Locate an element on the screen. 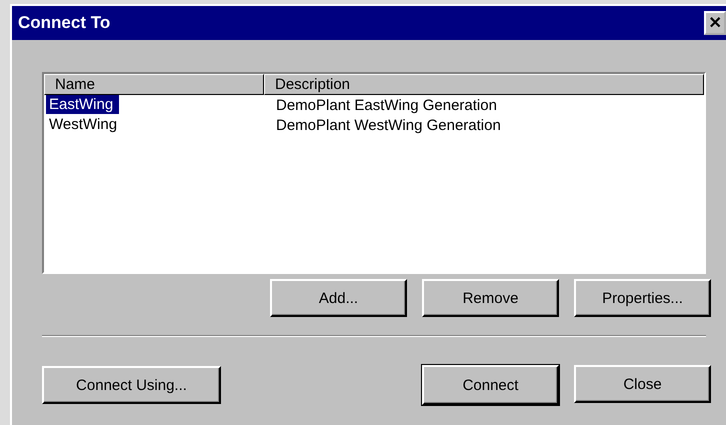 The height and width of the screenshot is (425, 726). connection-name: EastWing is located at coordinates (83, 104).